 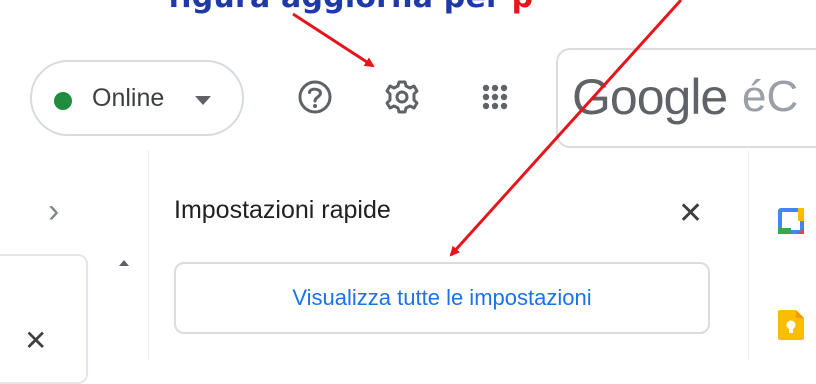 What do you see at coordinates (770, 96) in the screenshot?
I see `org-logo-text: éC` at bounding box center [770, 96].